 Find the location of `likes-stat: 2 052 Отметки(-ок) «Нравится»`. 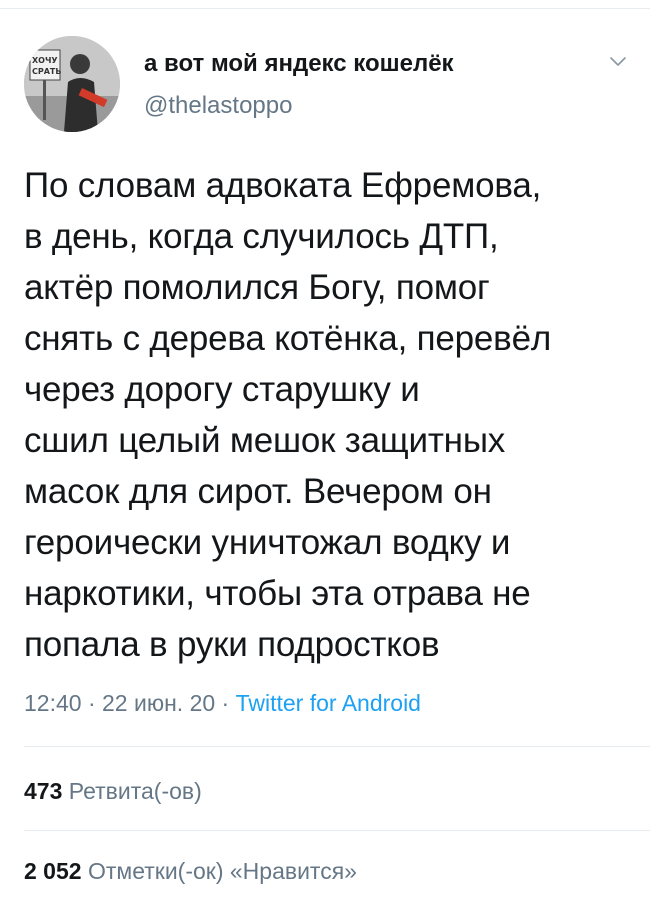

likes-stat: 2 052 Отметки(-ок) «Нравится» is located at coordinates (190, 871).